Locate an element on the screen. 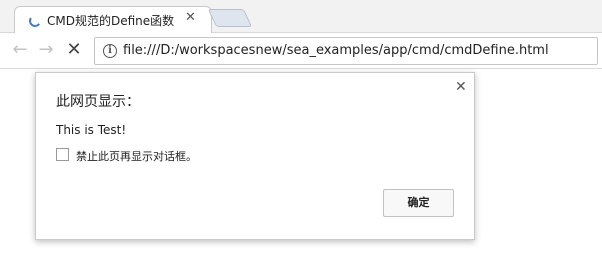  suppress-dialogs-checkbox is located at coordinates (62, 154).